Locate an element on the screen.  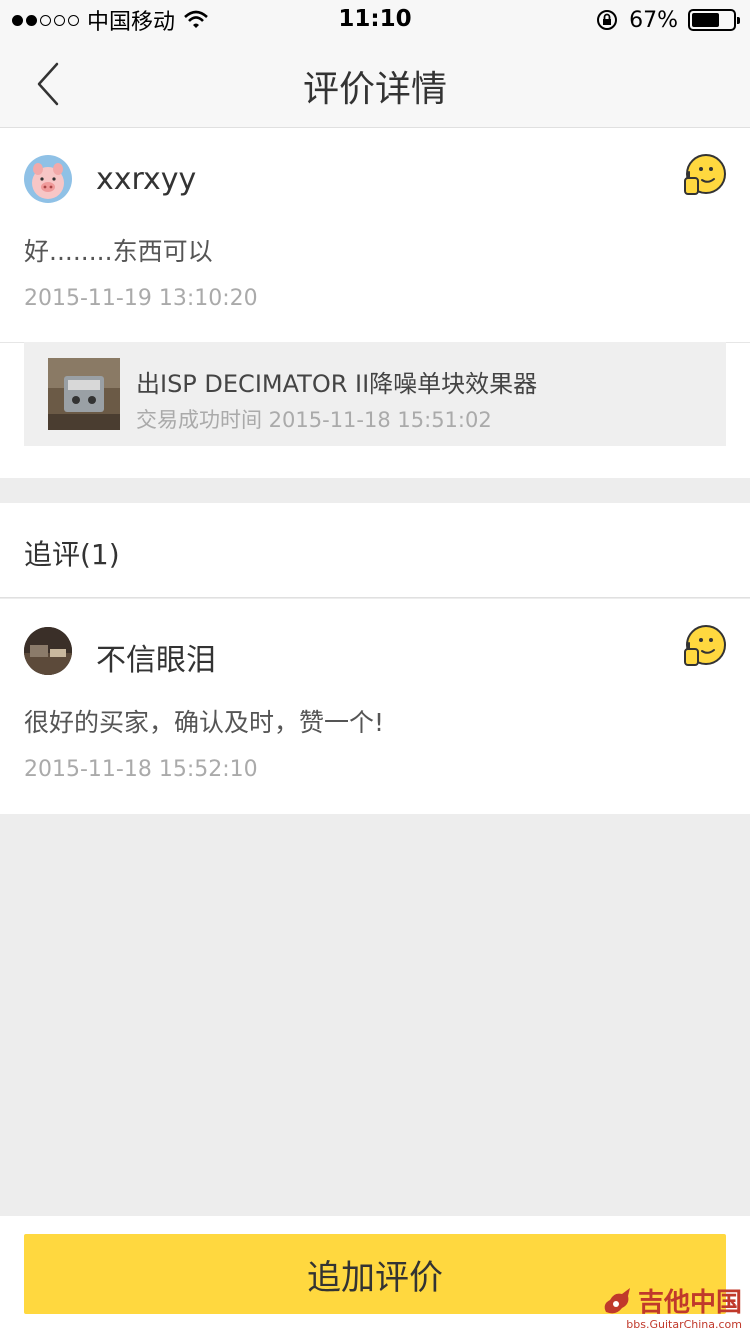
pig-avatar-icon is located at coordinates (48, 181).